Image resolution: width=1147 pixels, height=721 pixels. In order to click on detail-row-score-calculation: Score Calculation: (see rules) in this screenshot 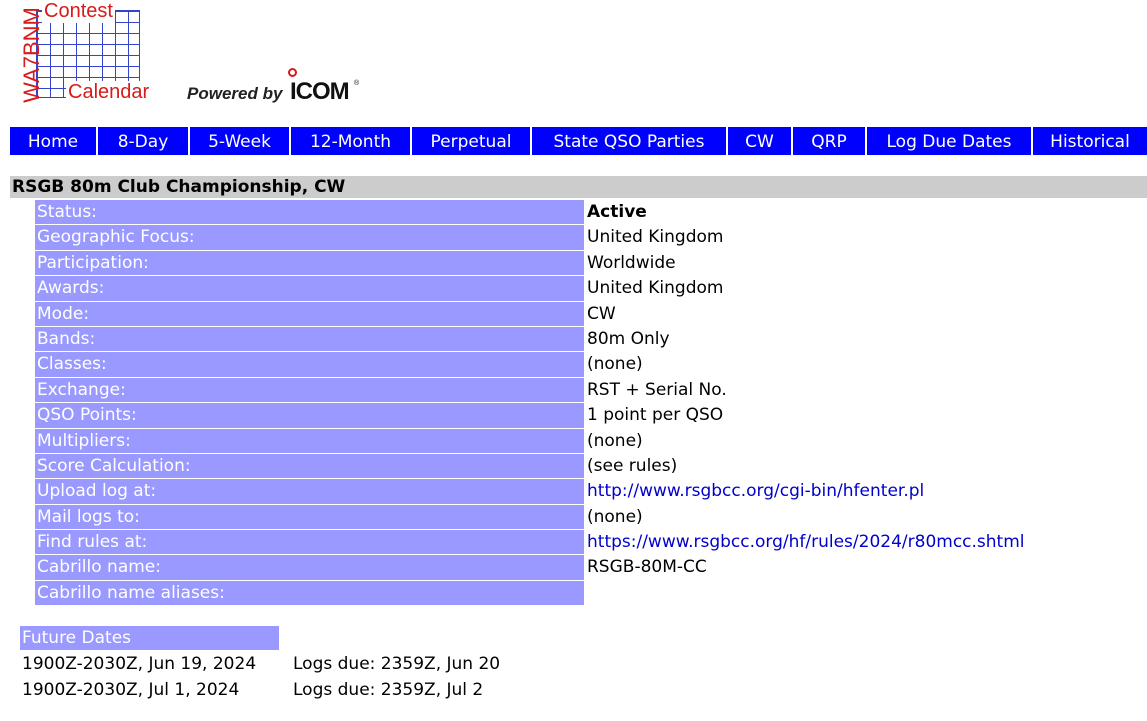, I will do `click(591, 466)`.